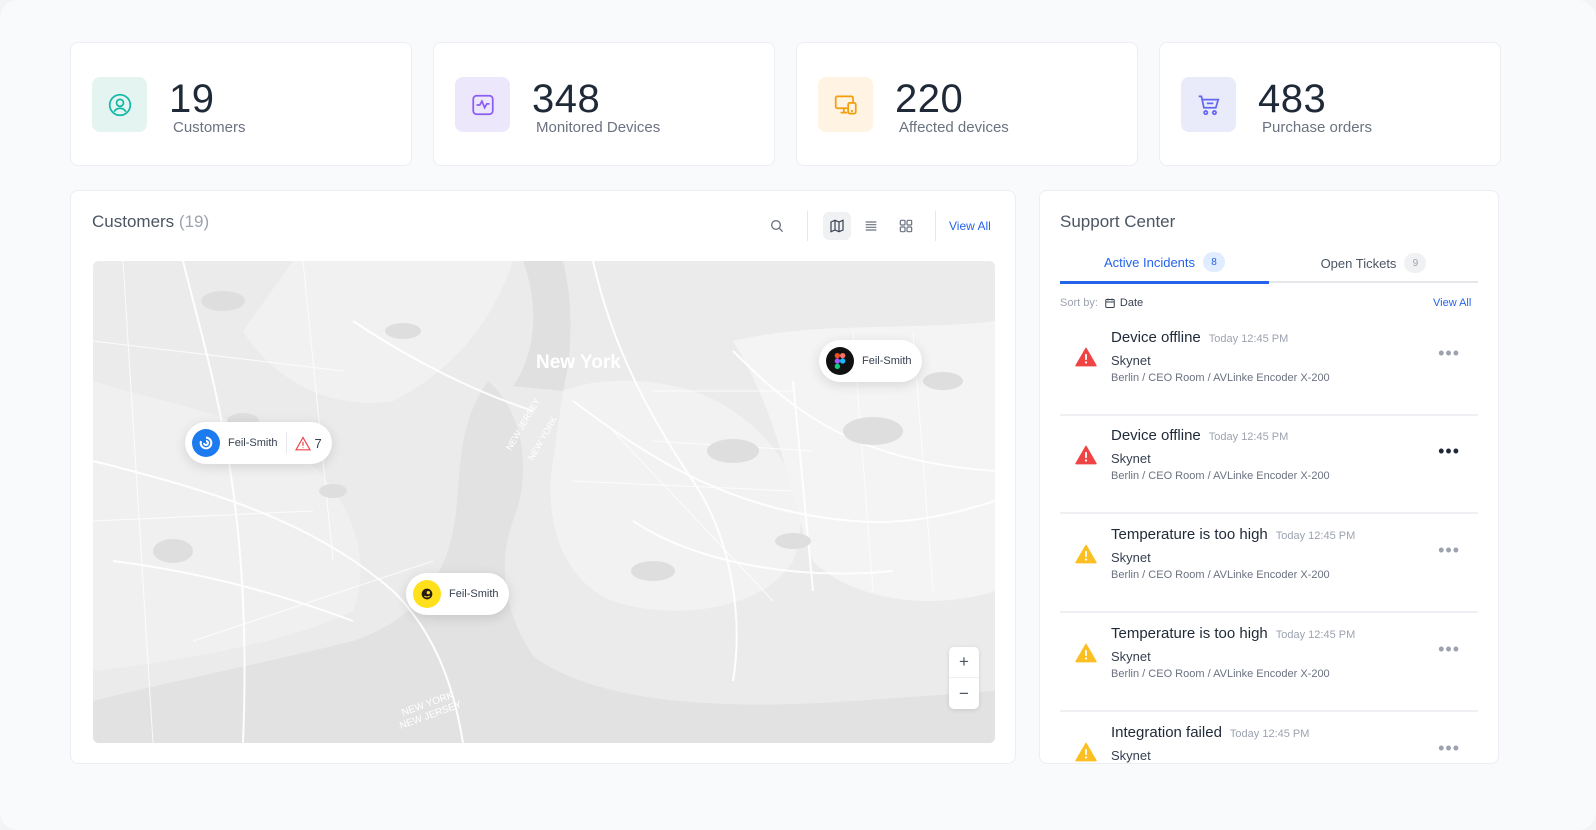  What do you see at coordinates (566, 99) in the screenshot?
I see `stat-value: 348` at bounding box center [566, 99].